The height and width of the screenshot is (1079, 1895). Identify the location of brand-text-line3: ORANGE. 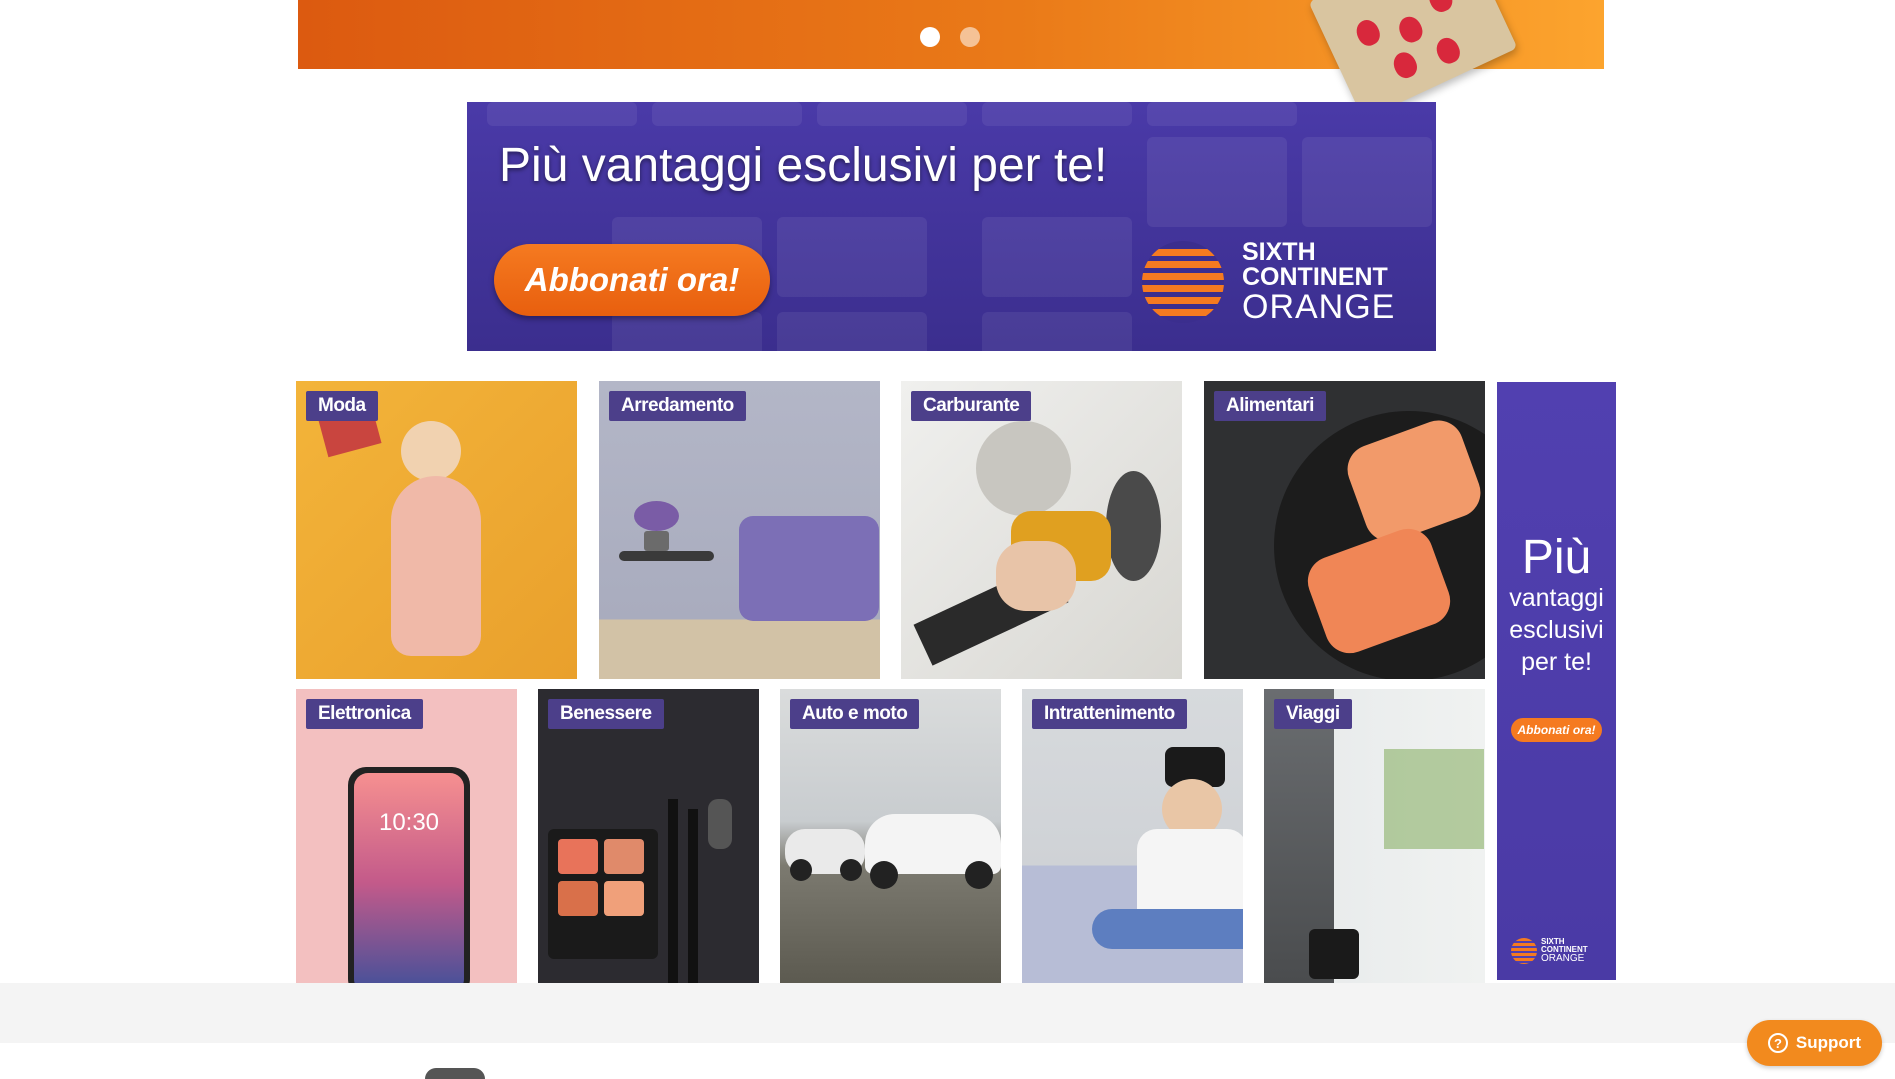
(1319, 307).